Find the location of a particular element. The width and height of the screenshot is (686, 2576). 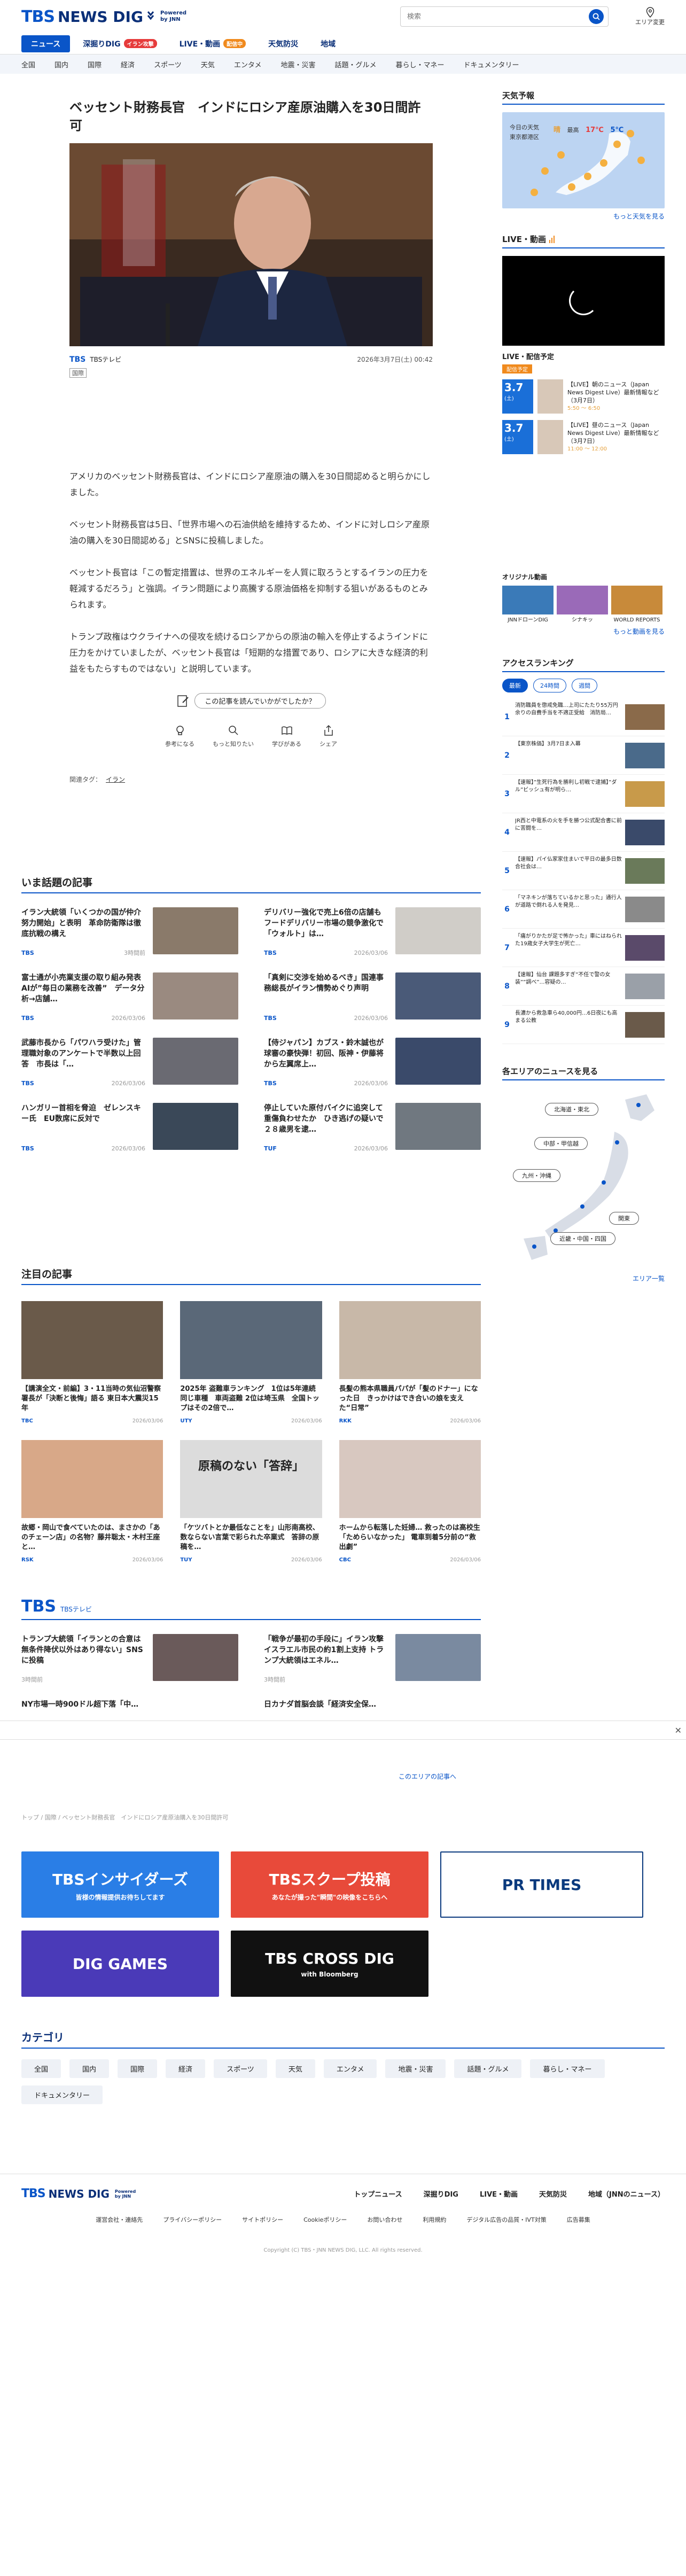

category-item: 経済 is located at coordinates (186, 2068).